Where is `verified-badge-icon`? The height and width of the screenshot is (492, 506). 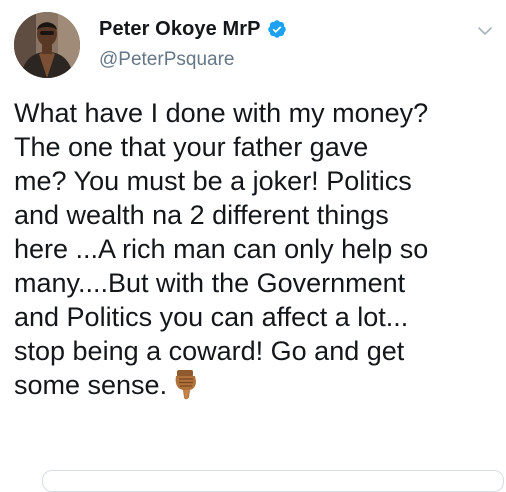
verified-badge-icon is located at coordinates (277, 29).